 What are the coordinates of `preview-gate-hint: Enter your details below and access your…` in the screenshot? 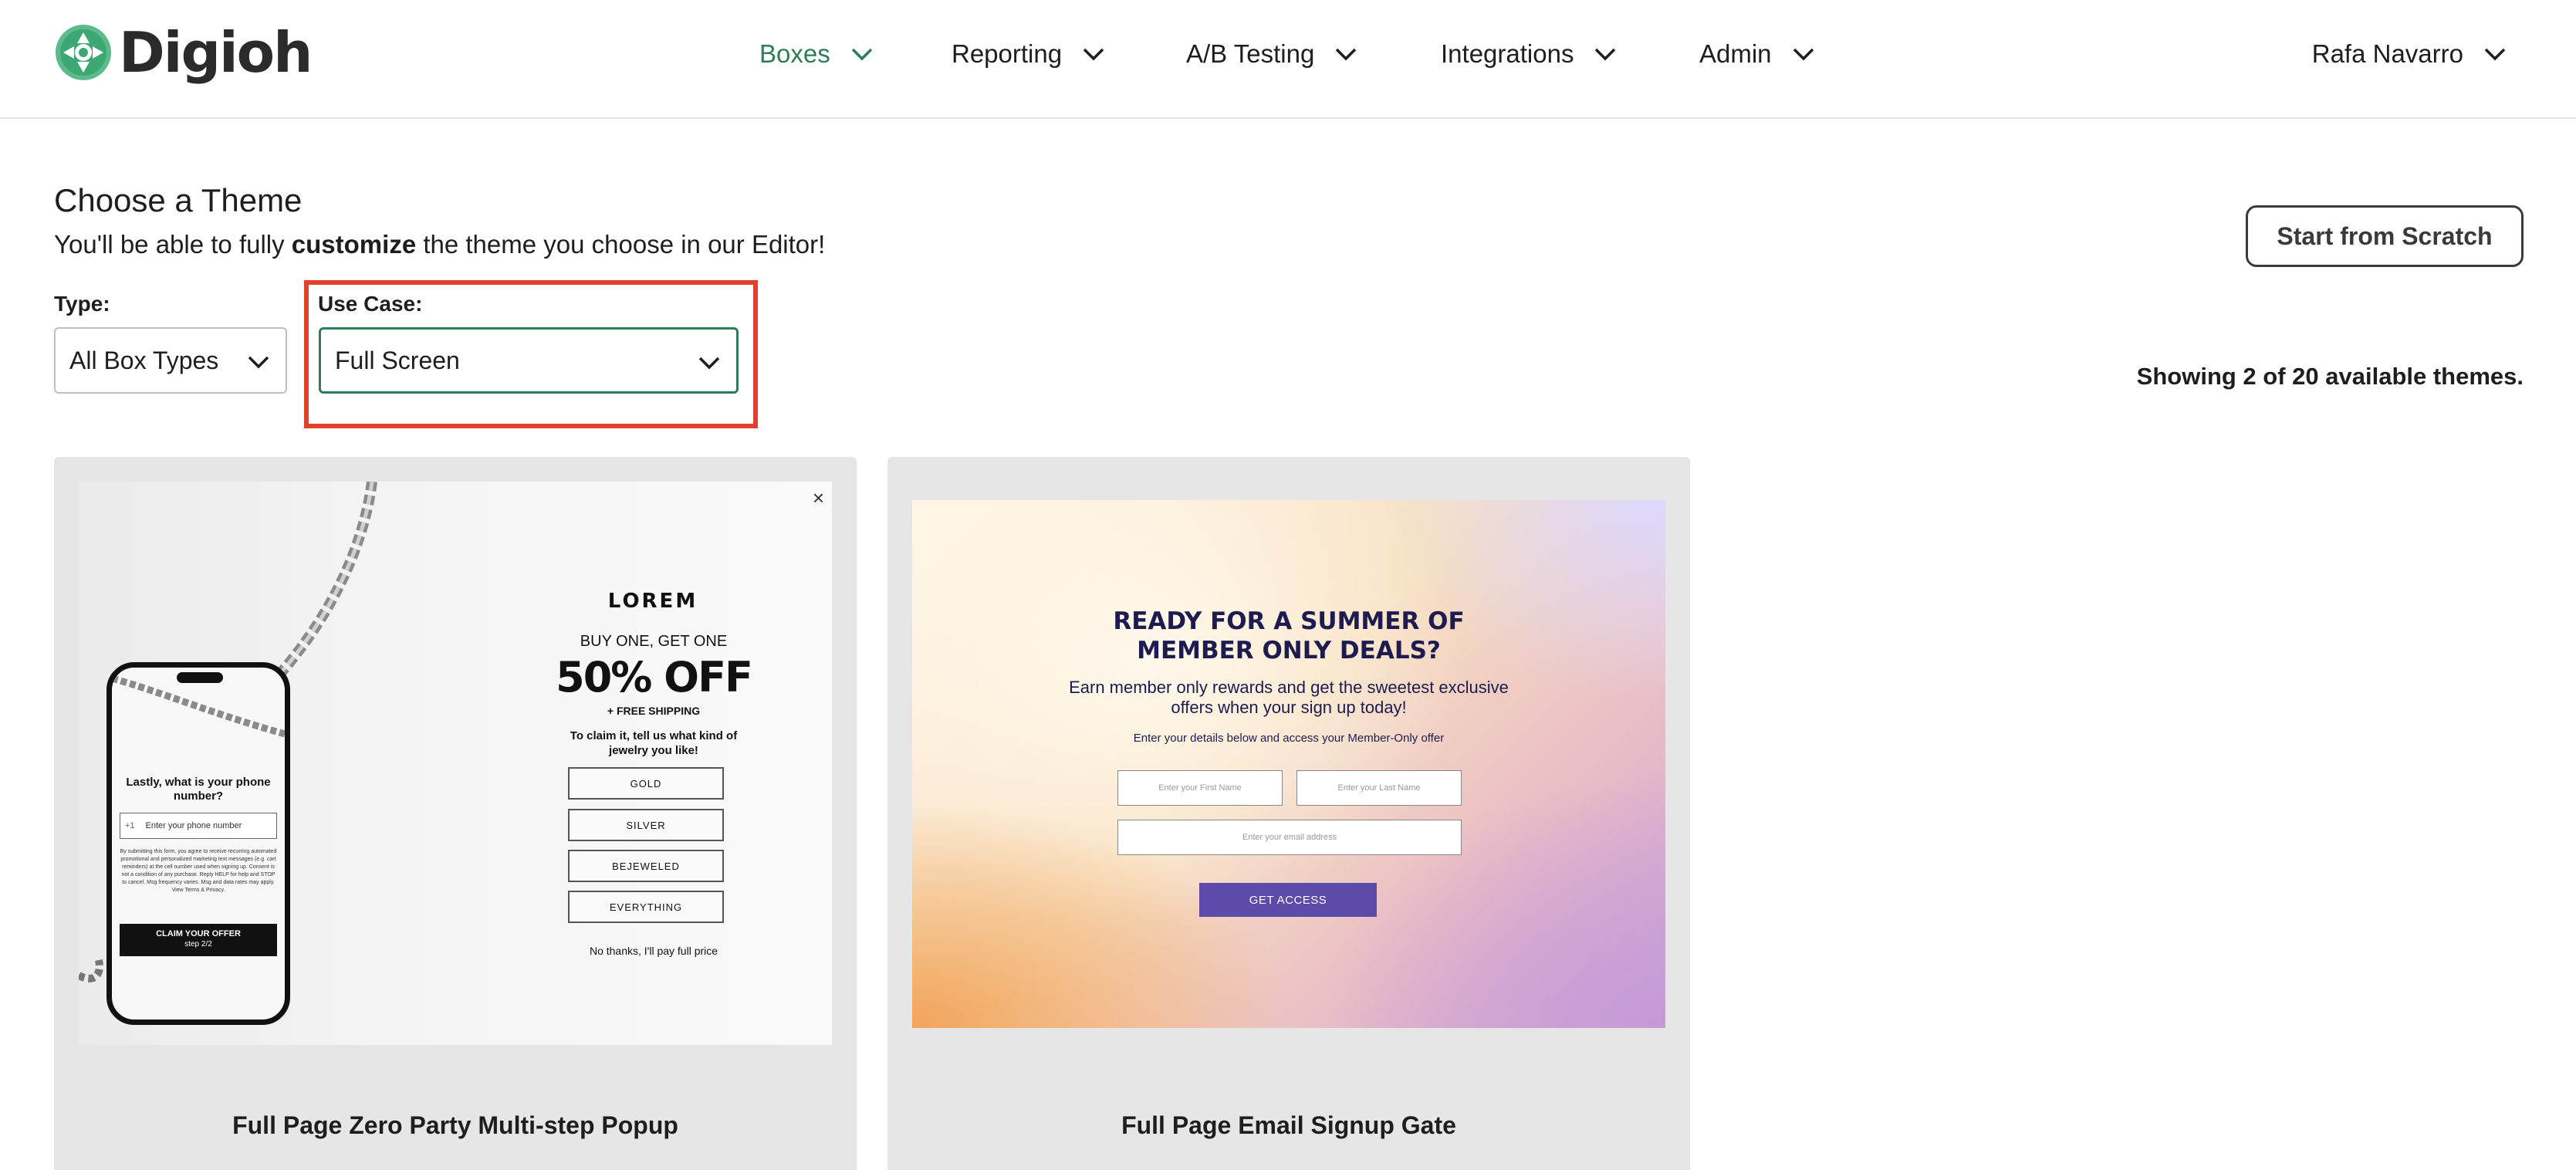 It's located at (1289, 738).